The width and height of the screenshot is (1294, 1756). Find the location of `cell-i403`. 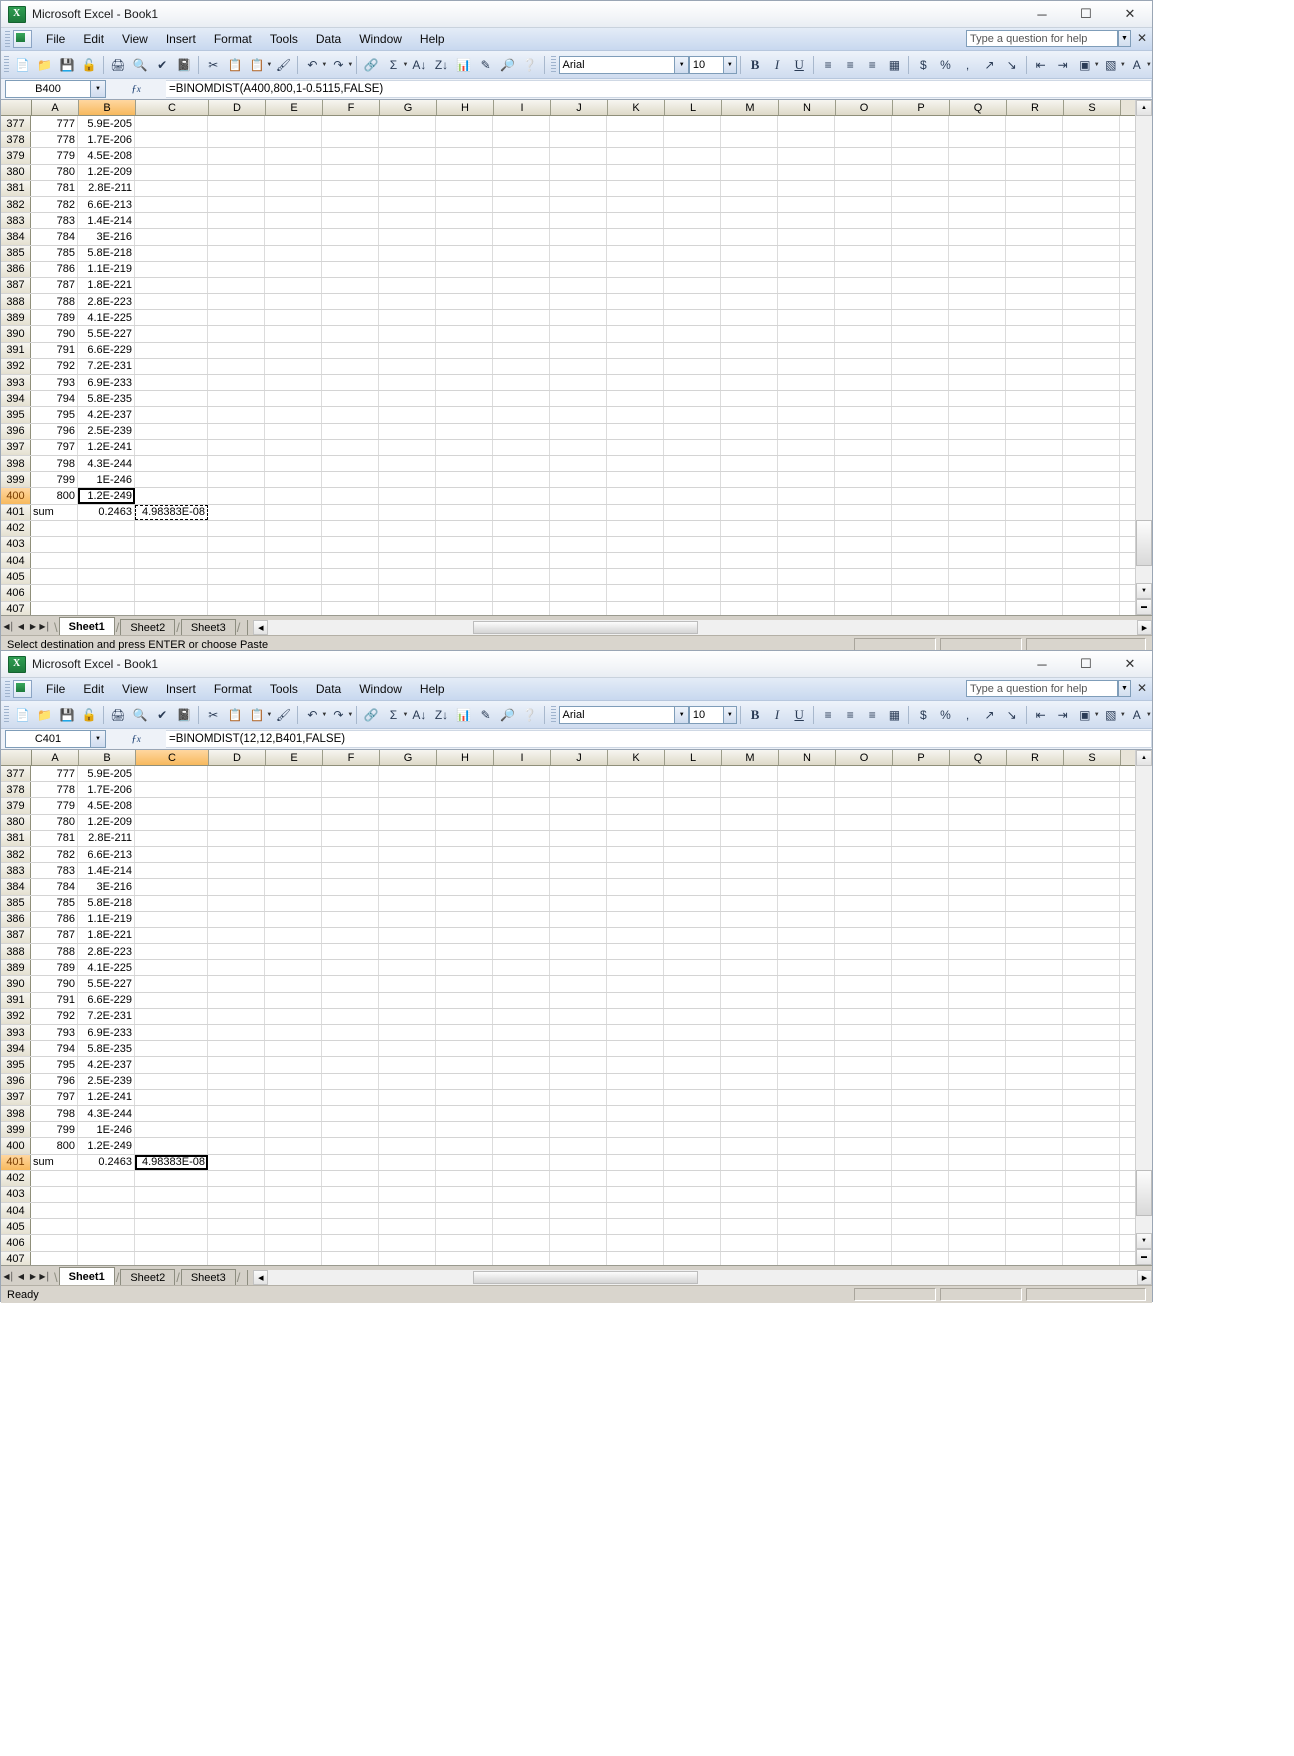

cell-i403 is located at coordinates (521, 544).